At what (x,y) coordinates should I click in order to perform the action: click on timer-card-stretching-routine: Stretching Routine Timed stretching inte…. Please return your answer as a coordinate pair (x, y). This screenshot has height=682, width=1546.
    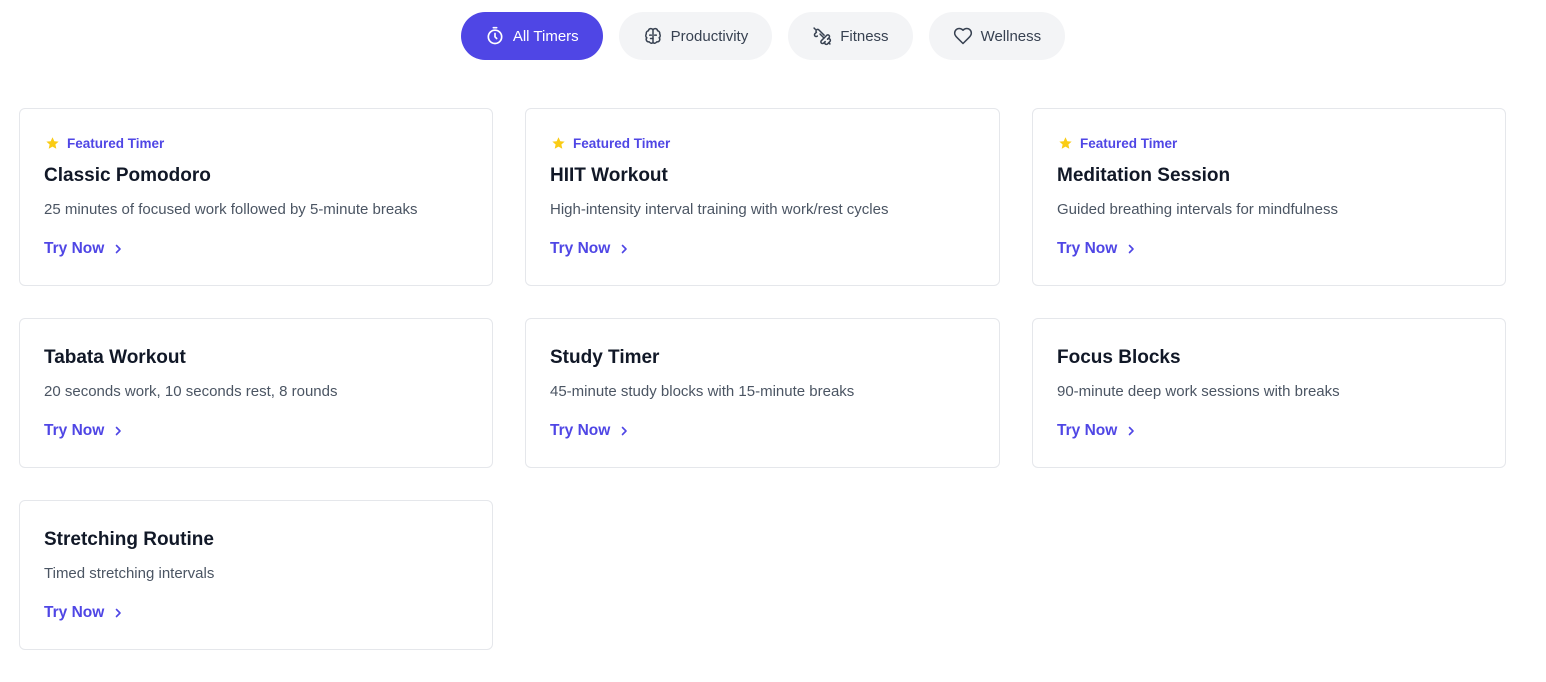
    Looking at the image, I should click on (256, 575).